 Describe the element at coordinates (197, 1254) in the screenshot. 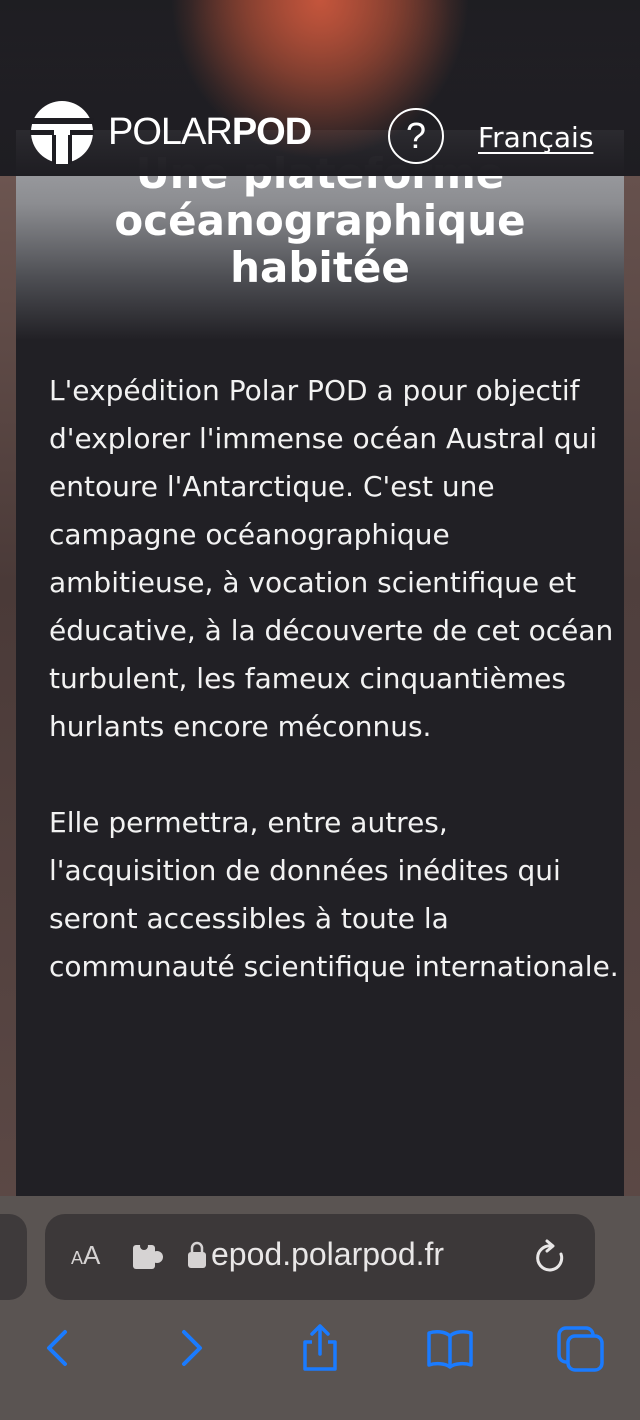

I see `lock-icon` at that location.